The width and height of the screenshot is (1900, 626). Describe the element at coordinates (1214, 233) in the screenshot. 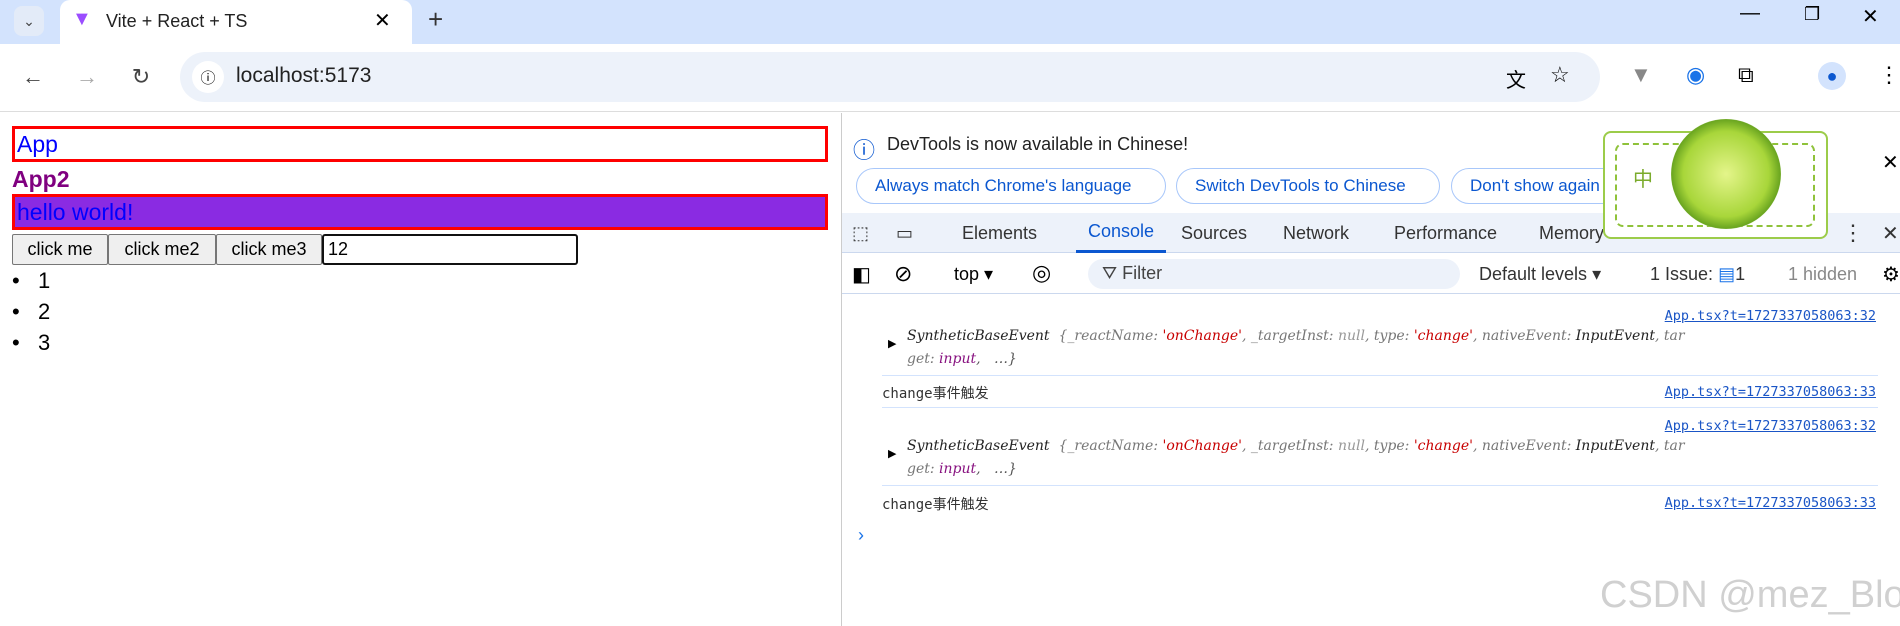

I see `tab-sources: Sources` at that location.